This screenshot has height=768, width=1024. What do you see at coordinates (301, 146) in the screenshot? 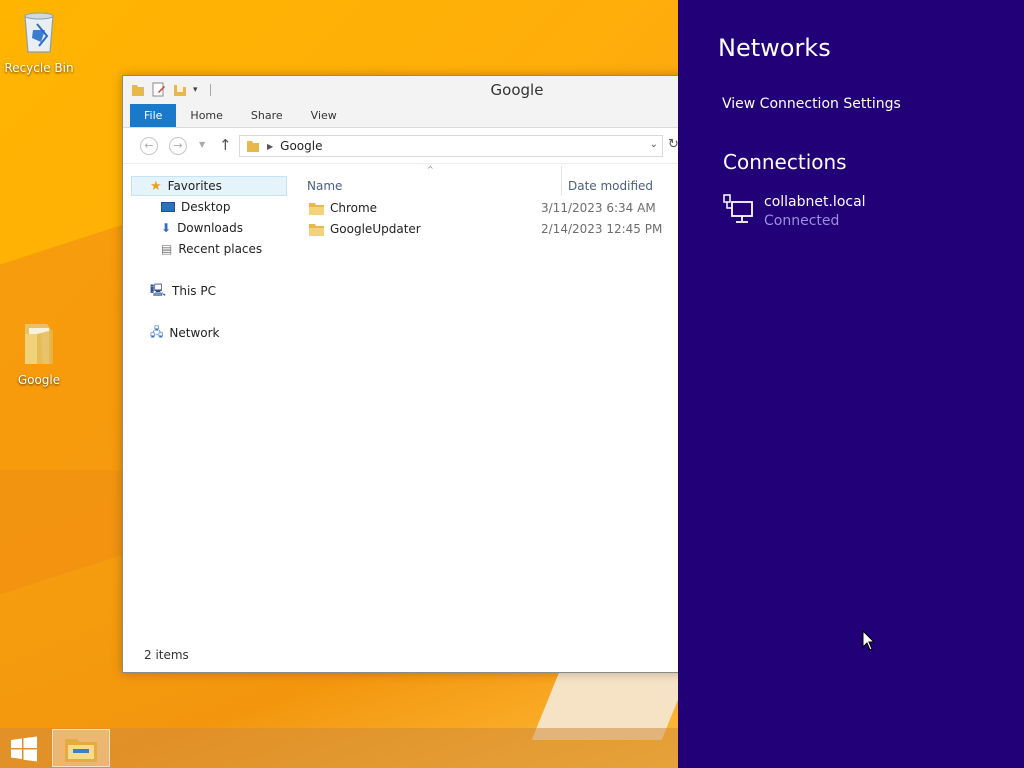
I see `breadcrumb: Google` at bounding box center [301, 146].